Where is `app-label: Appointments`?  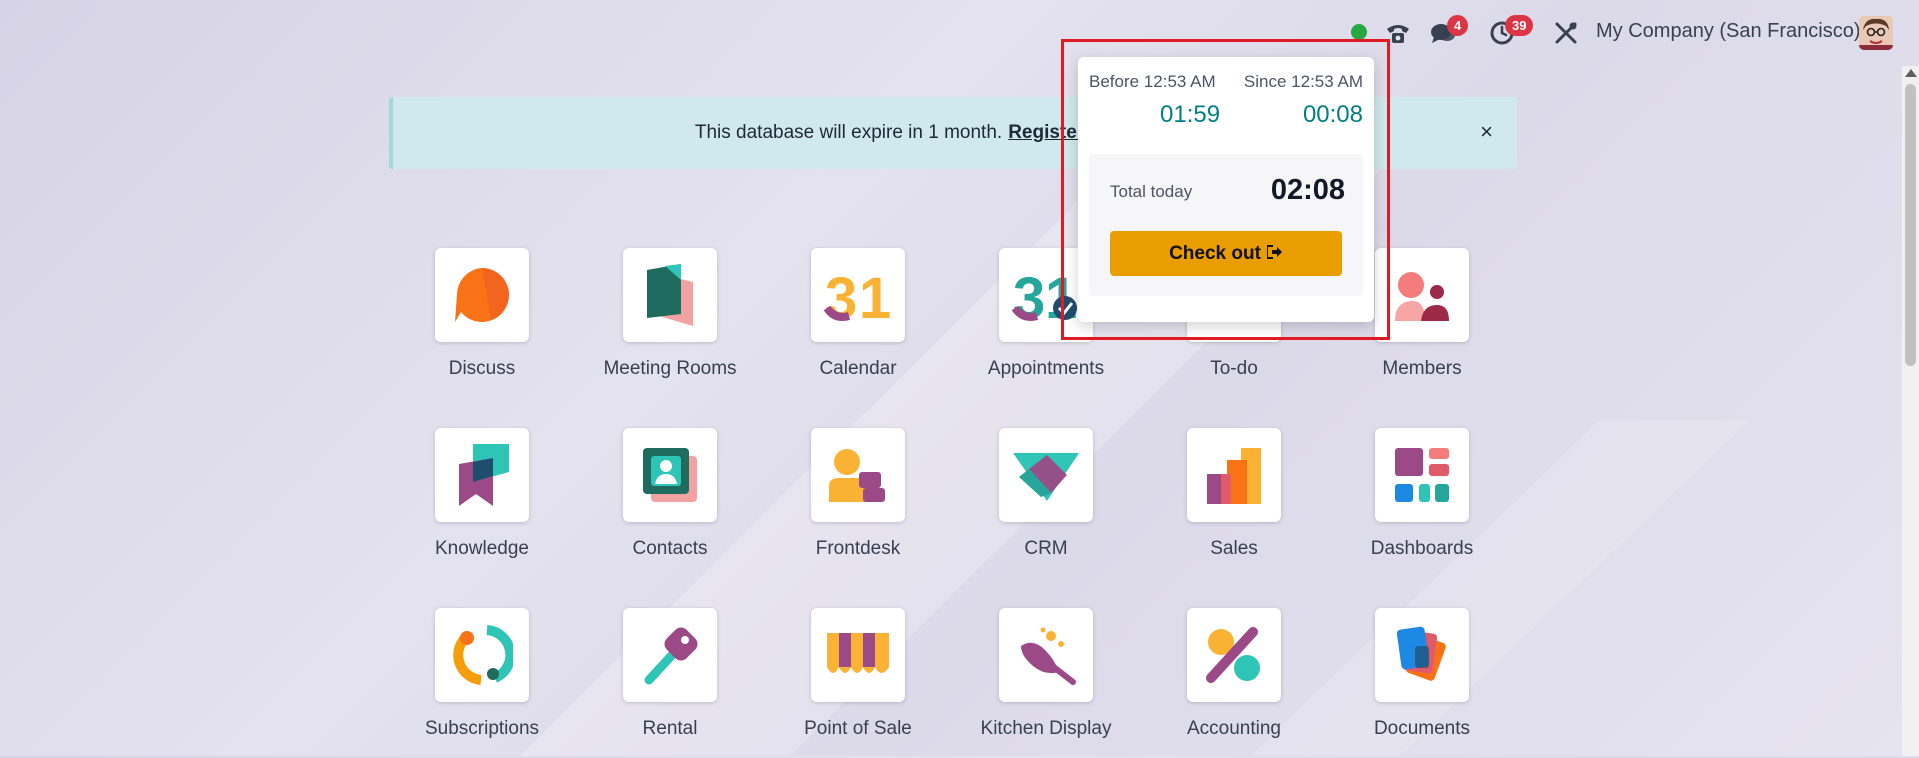
app-label: Appointments is located at coordinates (1046, 368).